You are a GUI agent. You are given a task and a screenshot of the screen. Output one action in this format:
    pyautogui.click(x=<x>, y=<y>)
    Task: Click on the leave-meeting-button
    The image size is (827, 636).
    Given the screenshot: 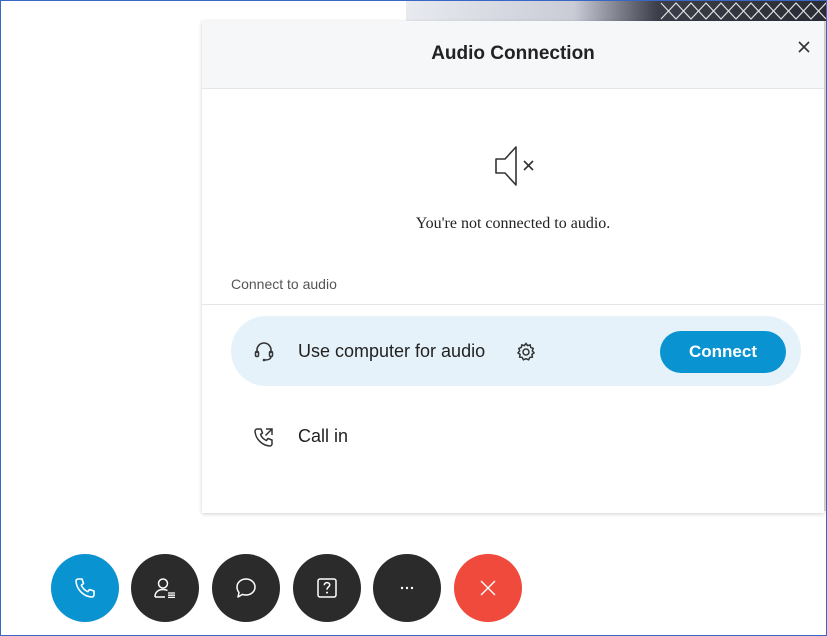 What is the action you would take?
    pyautogui.click(x=488, y=588)
    